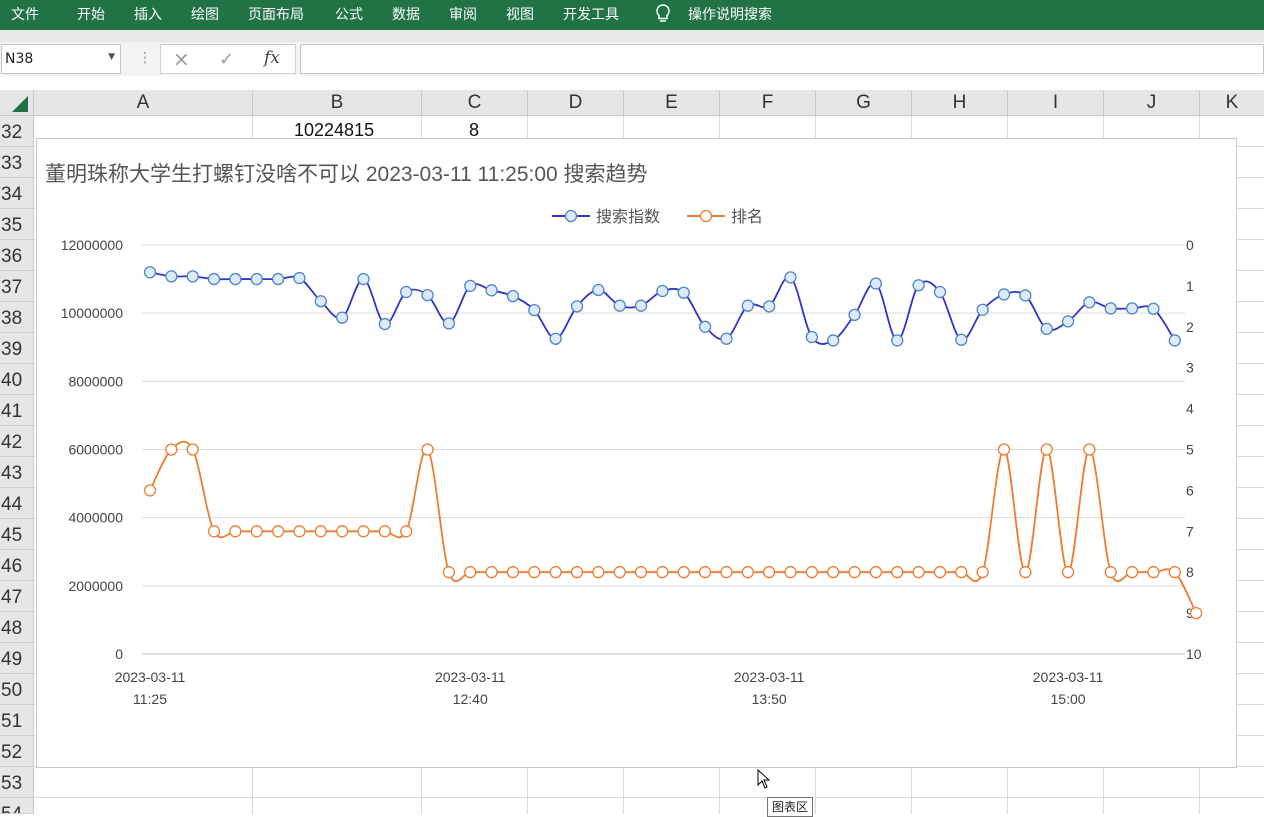  I want to click on formula-buttons: × ✓ fx, so click(228, 59).